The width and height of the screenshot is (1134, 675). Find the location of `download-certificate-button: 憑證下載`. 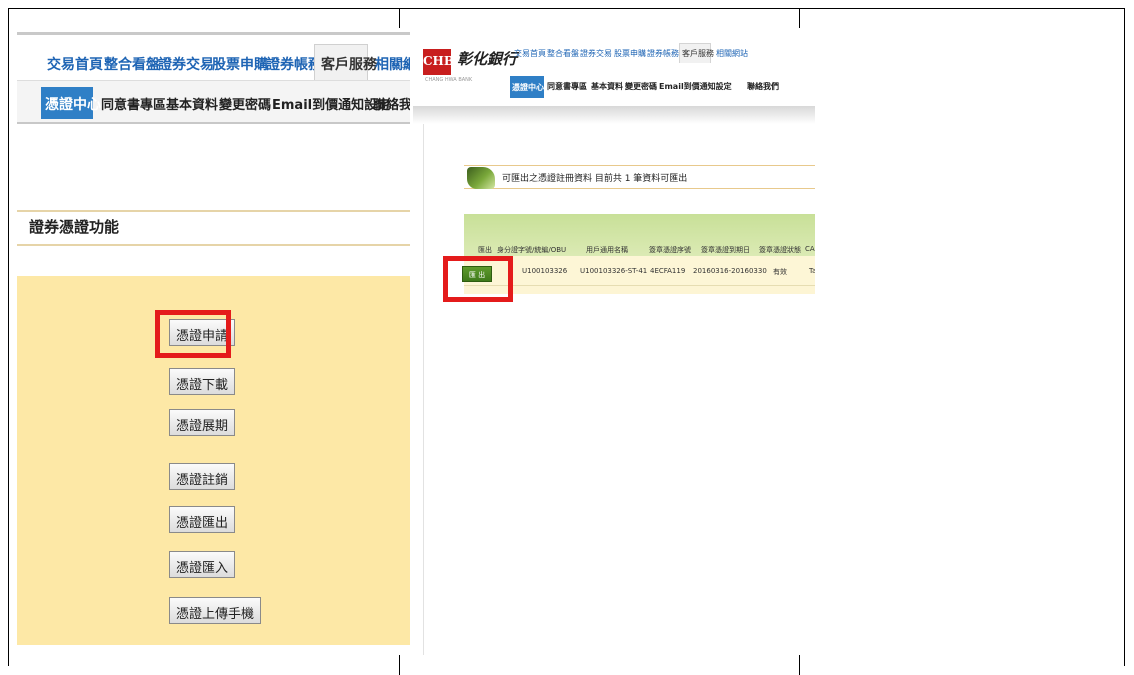

download-certificate-button: 憑證下載 is located at coordinates (202, 381).